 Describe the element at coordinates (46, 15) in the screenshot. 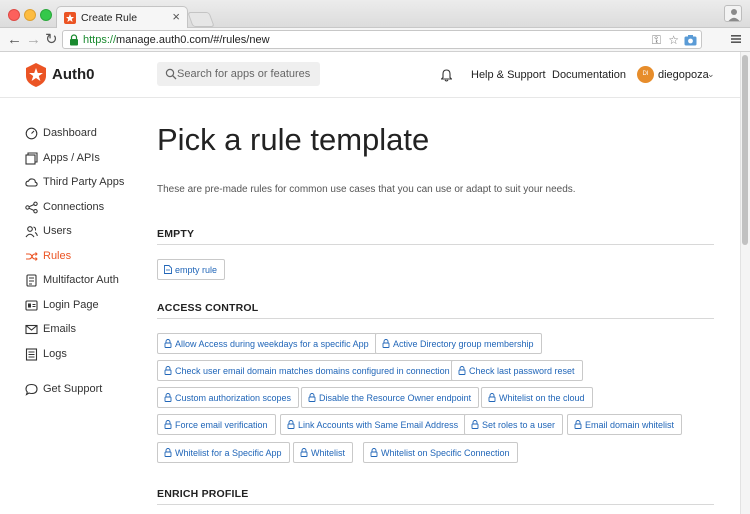

I see `zoom-window-button` at that location.